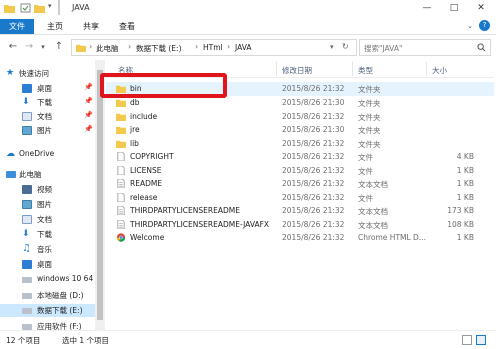 The height and width of the screenshot is (349, 496). What do you see at coordinates (13, 47) in the screenshot?
I see `back-button: ←` at bounding box center [13, 47].